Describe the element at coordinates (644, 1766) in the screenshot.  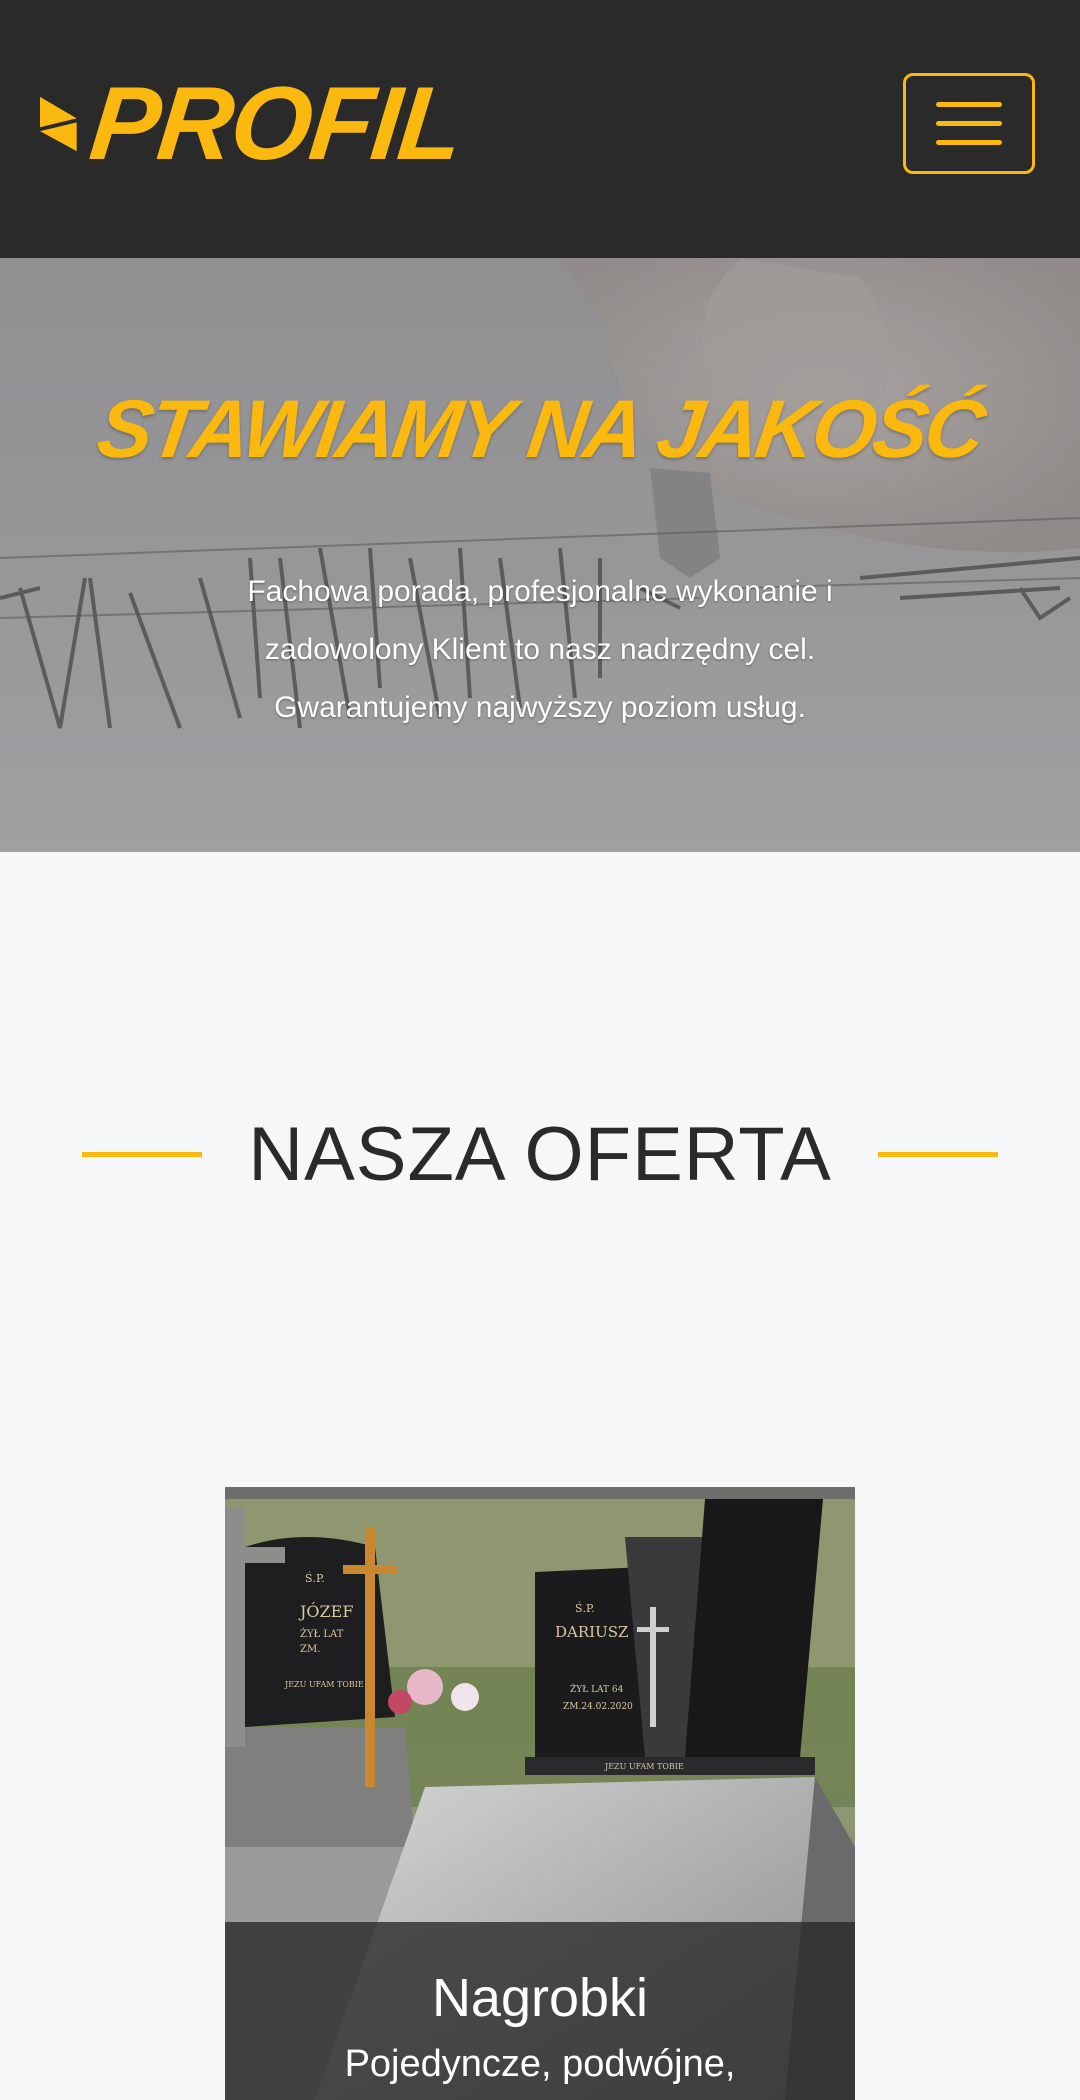
I see `right-stone-motto: JEZU UFAM TOBIE` at that location.